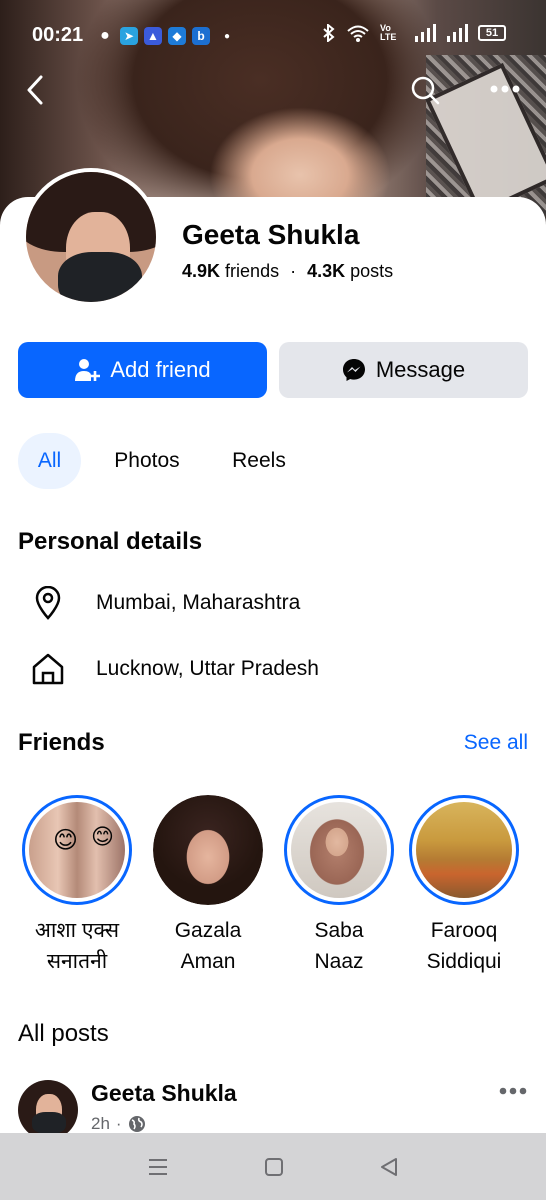 This screenshot has height=1200, width=546. Describe the element at coordinates (164, 1093) in the screenshot. I see `post-author-name: Geeta Shukla` at that location.